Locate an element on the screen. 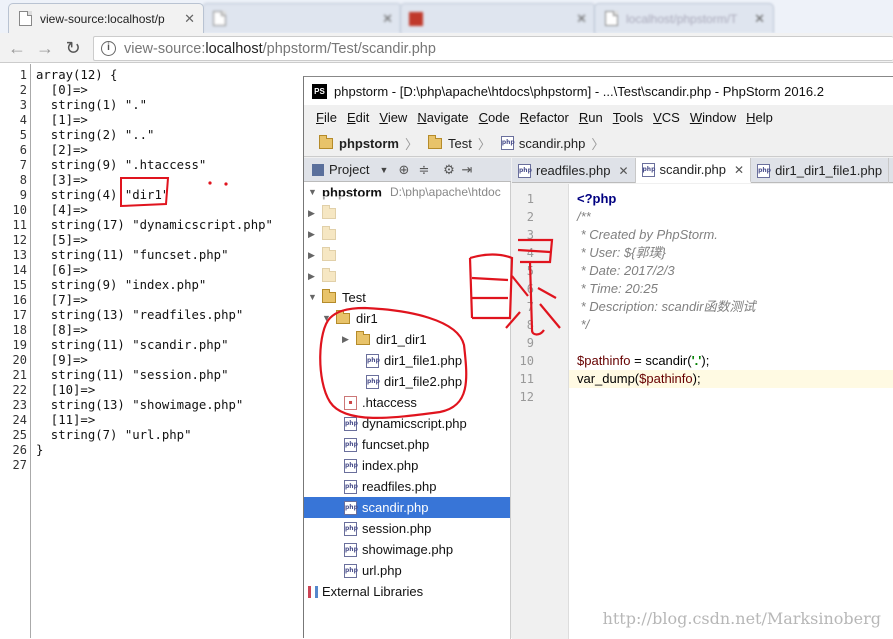 The image size is (893, 639). code-line-number: 6 is located at coordinates (530, 289).